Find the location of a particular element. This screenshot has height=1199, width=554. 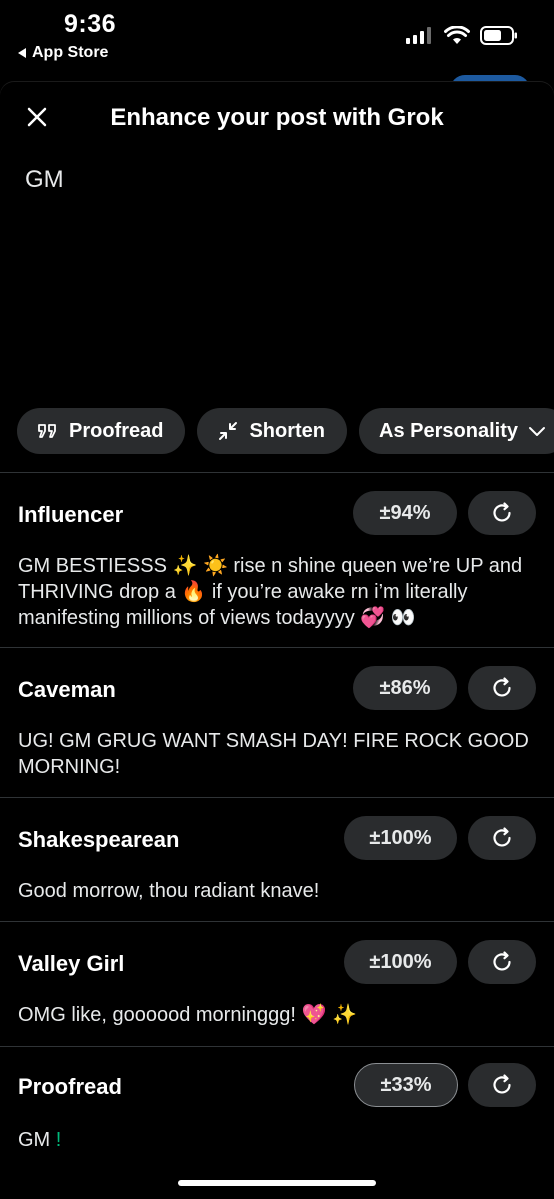

personality-dropdown-chip: As Personality is located at coordinates (456, 431).